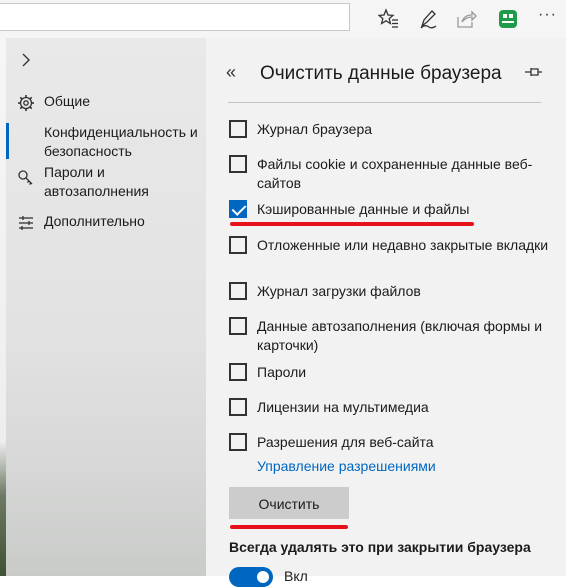 This screenshot has width=566, height=587. What do you see at coordinates (238, 209) in the screenshot?
I see `checkbox-checked` at bounding box center [238, 209].